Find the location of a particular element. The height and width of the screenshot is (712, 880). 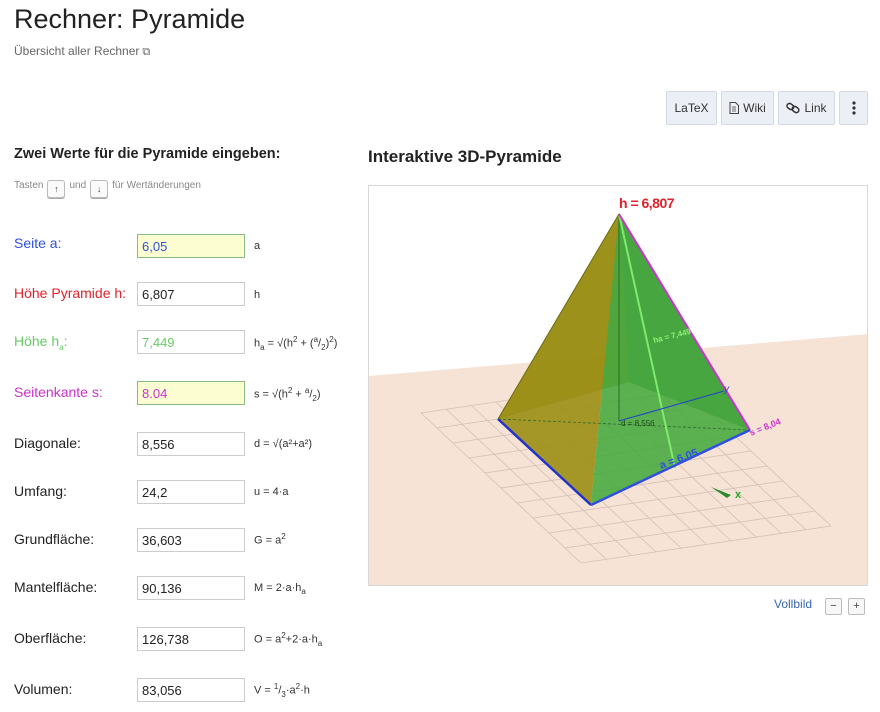

formula-volumen: V = 1/3·a2·h is located at coordinates (282, 690).